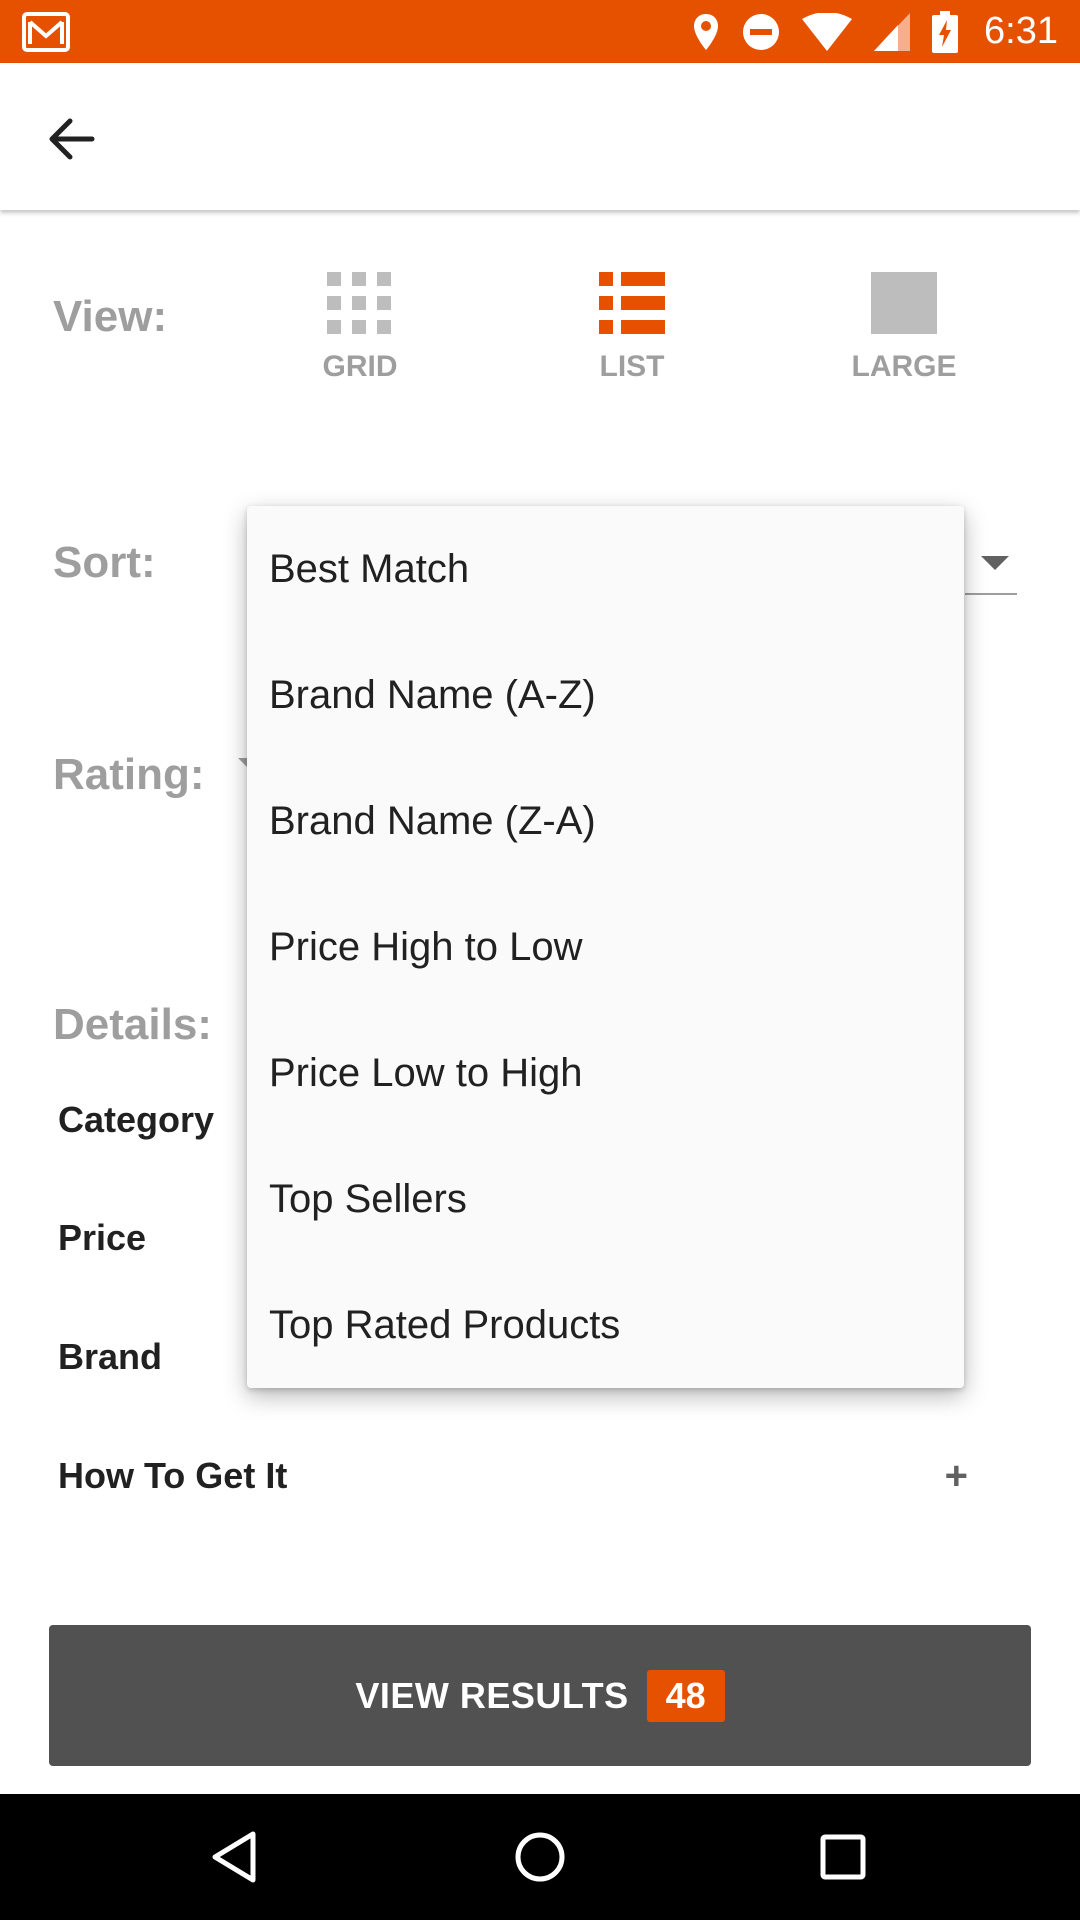 Image resolution: width=1080 pixels, height=1920 pixels. What do you see at coordinates (614, 1199) in the screenshot?
I see `sort-option-top-sellers: Top Sellers` at bounding box center [614, 1199].